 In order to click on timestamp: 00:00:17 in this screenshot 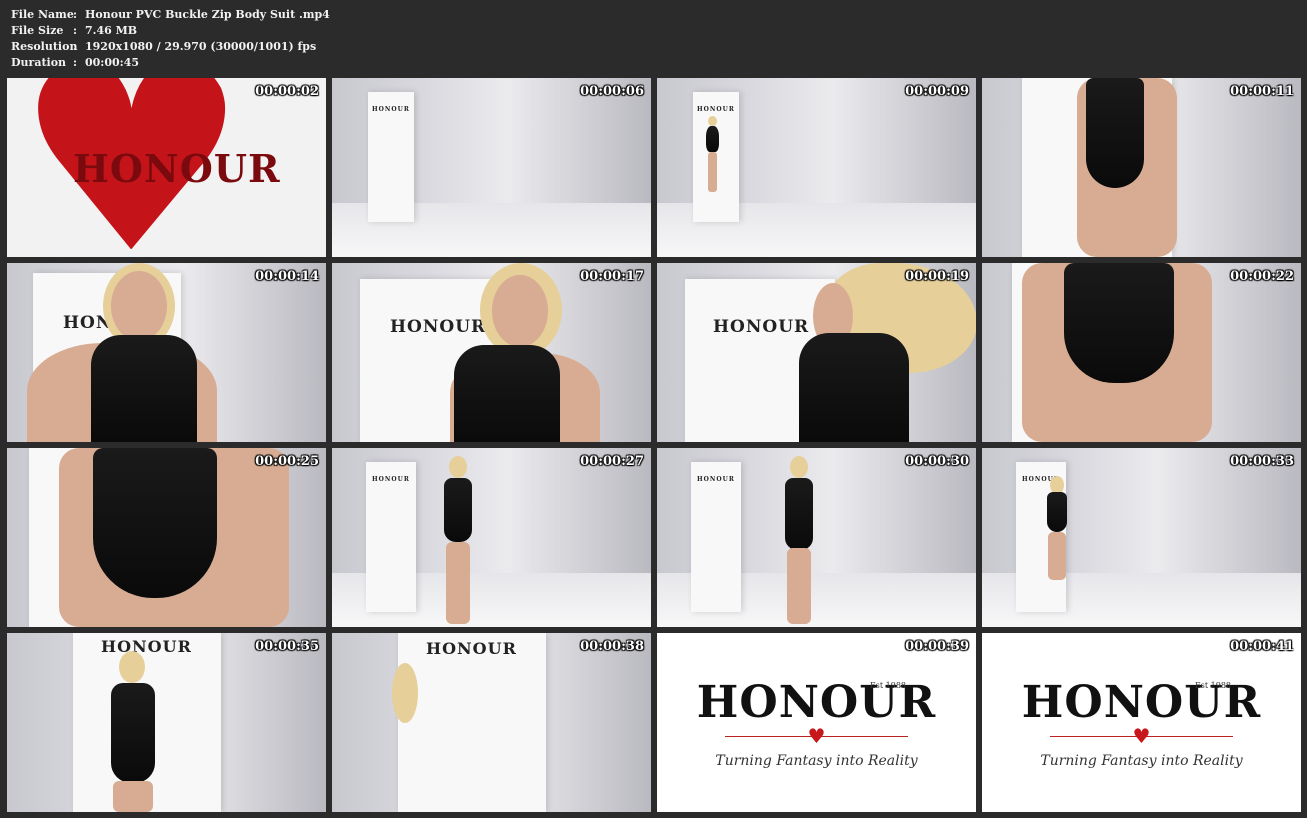, I will do `click(612, 276)`.